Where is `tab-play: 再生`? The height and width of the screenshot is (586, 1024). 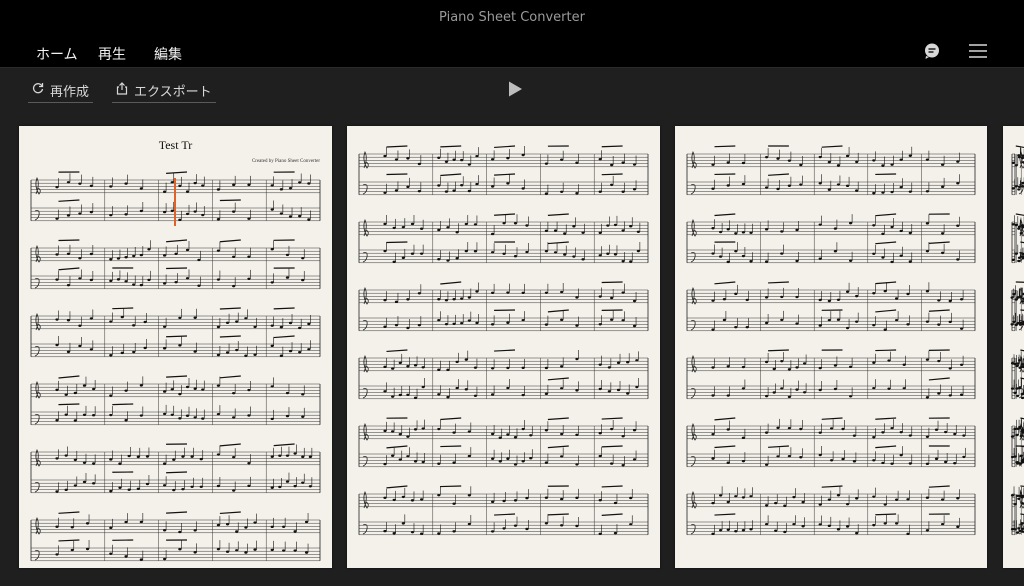 tab-play: 再生 is located at coordinates (112, 56).